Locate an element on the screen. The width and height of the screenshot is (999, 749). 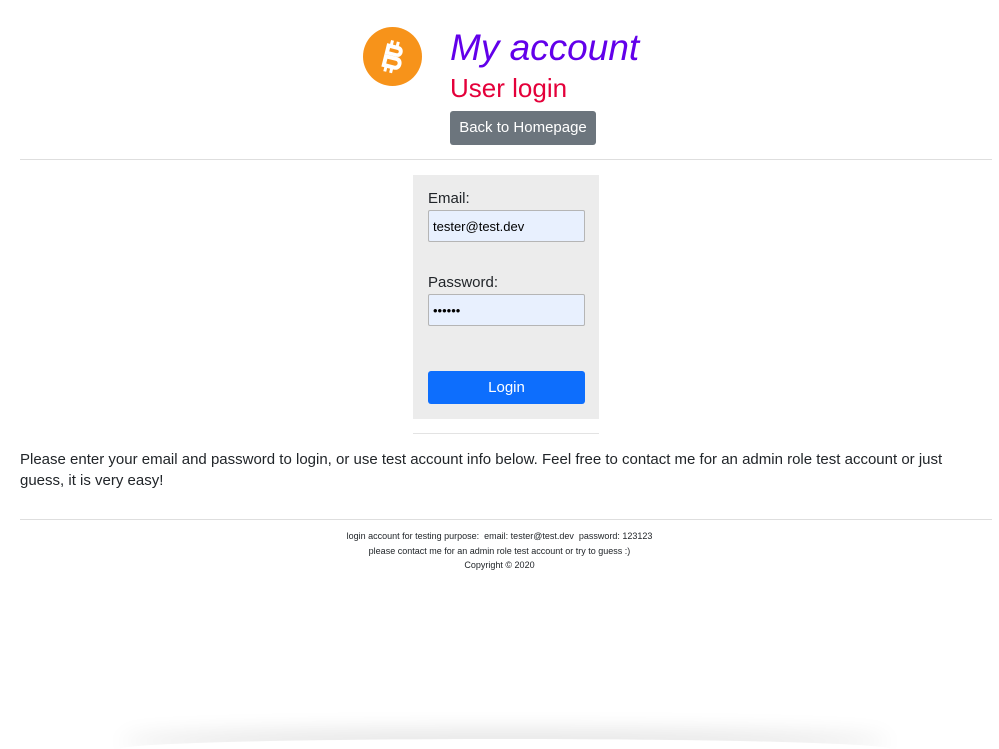
password-field is located at coordinates (506, 310).